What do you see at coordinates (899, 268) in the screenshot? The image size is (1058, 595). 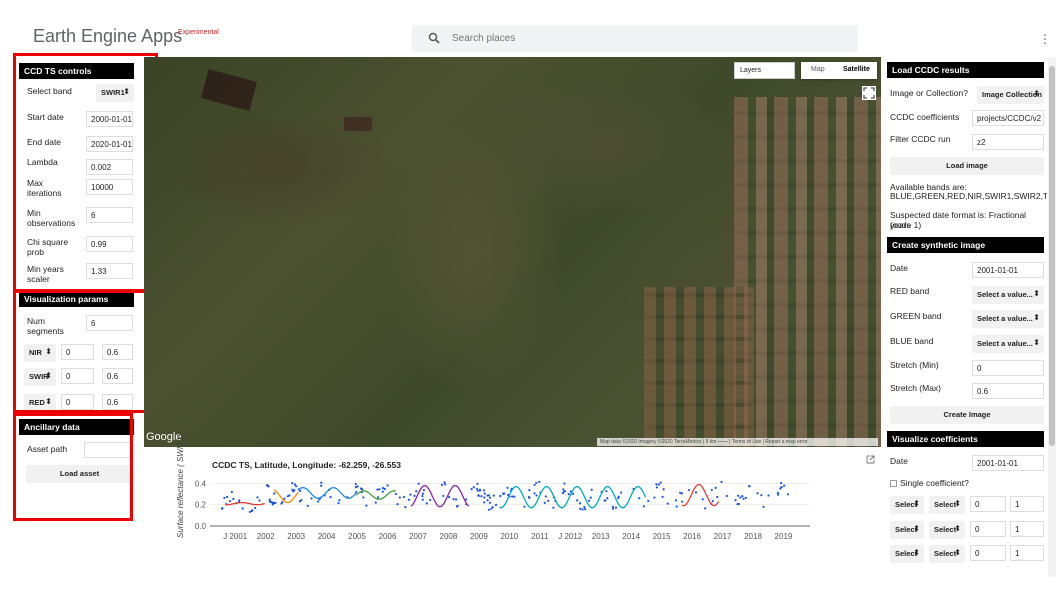 I see `synthetic-date-label: Date` at bounding box center [899, 268].